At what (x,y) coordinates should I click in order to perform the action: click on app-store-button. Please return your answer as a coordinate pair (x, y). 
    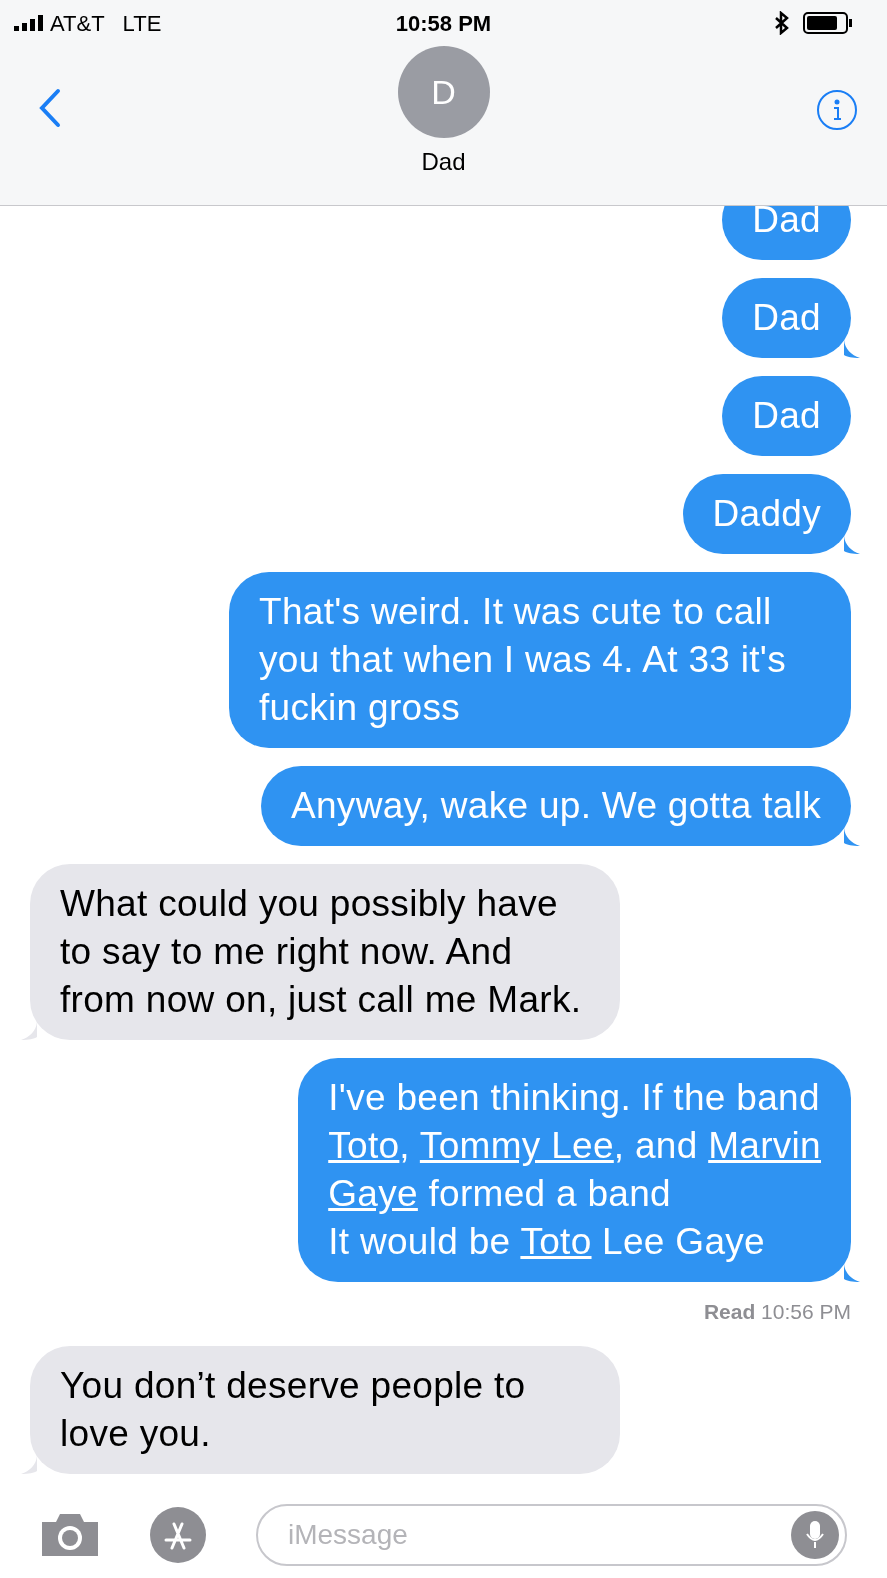
    Looking at the image, I should click on (178, 1535).